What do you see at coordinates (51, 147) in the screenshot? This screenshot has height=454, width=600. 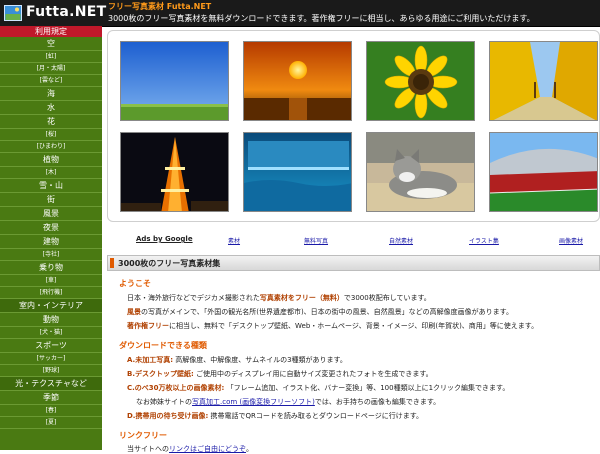 I see `sidebar-item: [ひまわり]` at bounding box center [51, 147].